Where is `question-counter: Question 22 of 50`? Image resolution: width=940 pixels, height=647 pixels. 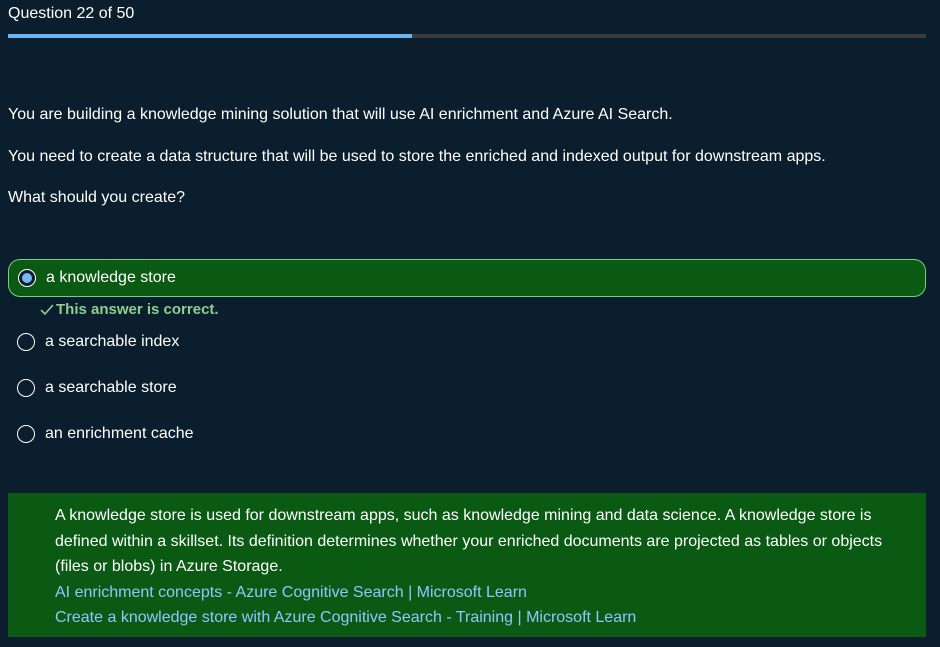
question-counter: Question 22 of 50 is located at coordinates (71, 13).